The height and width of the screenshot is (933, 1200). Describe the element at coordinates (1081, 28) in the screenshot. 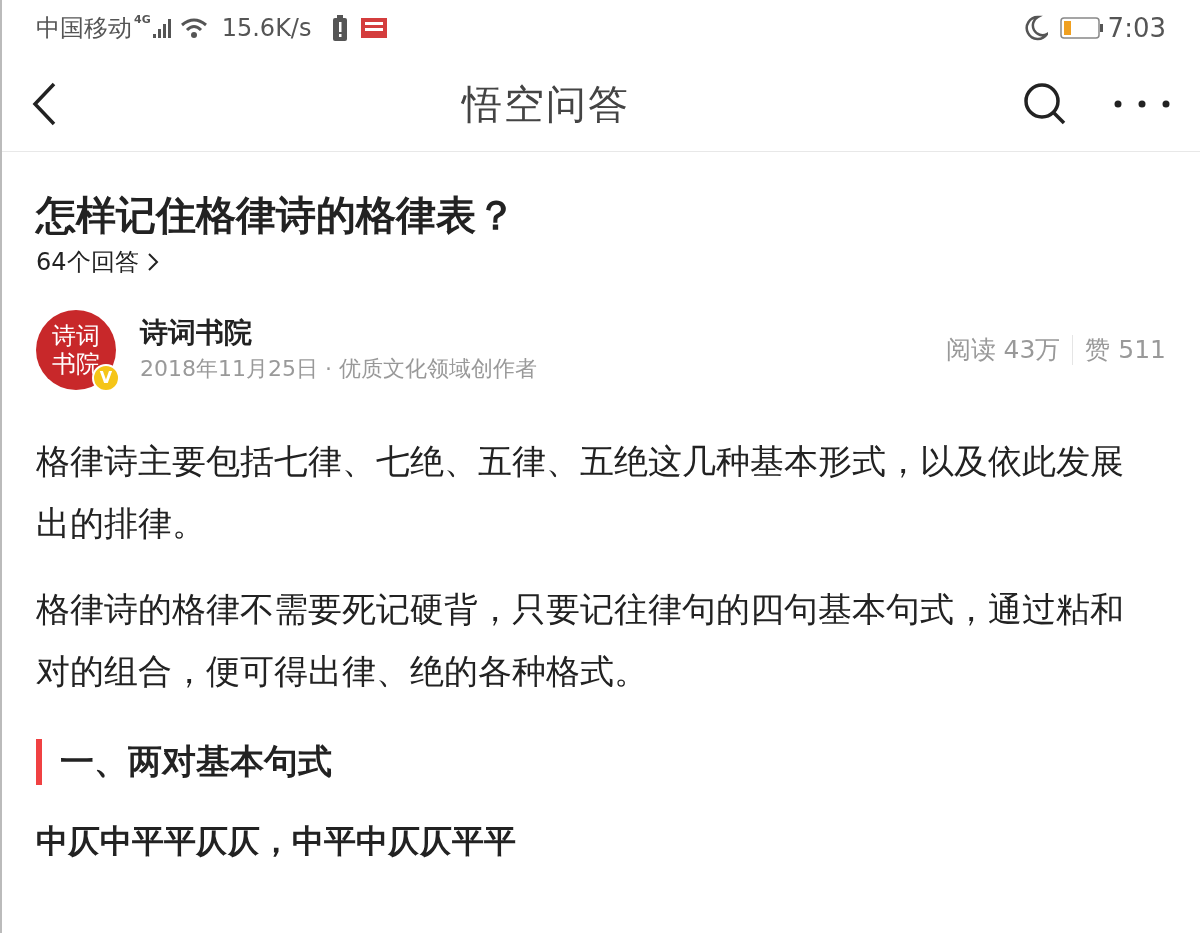

I see `battery-icon` at that location.